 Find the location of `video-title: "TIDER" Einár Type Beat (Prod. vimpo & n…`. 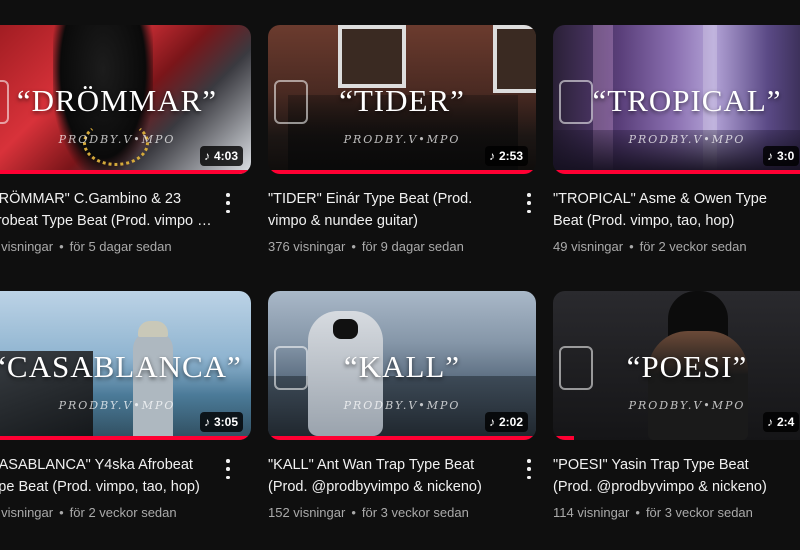

video-title: "TIDER" Einár Type Beat (Prod. vimpo & n… is located at coordinates (386, 210).